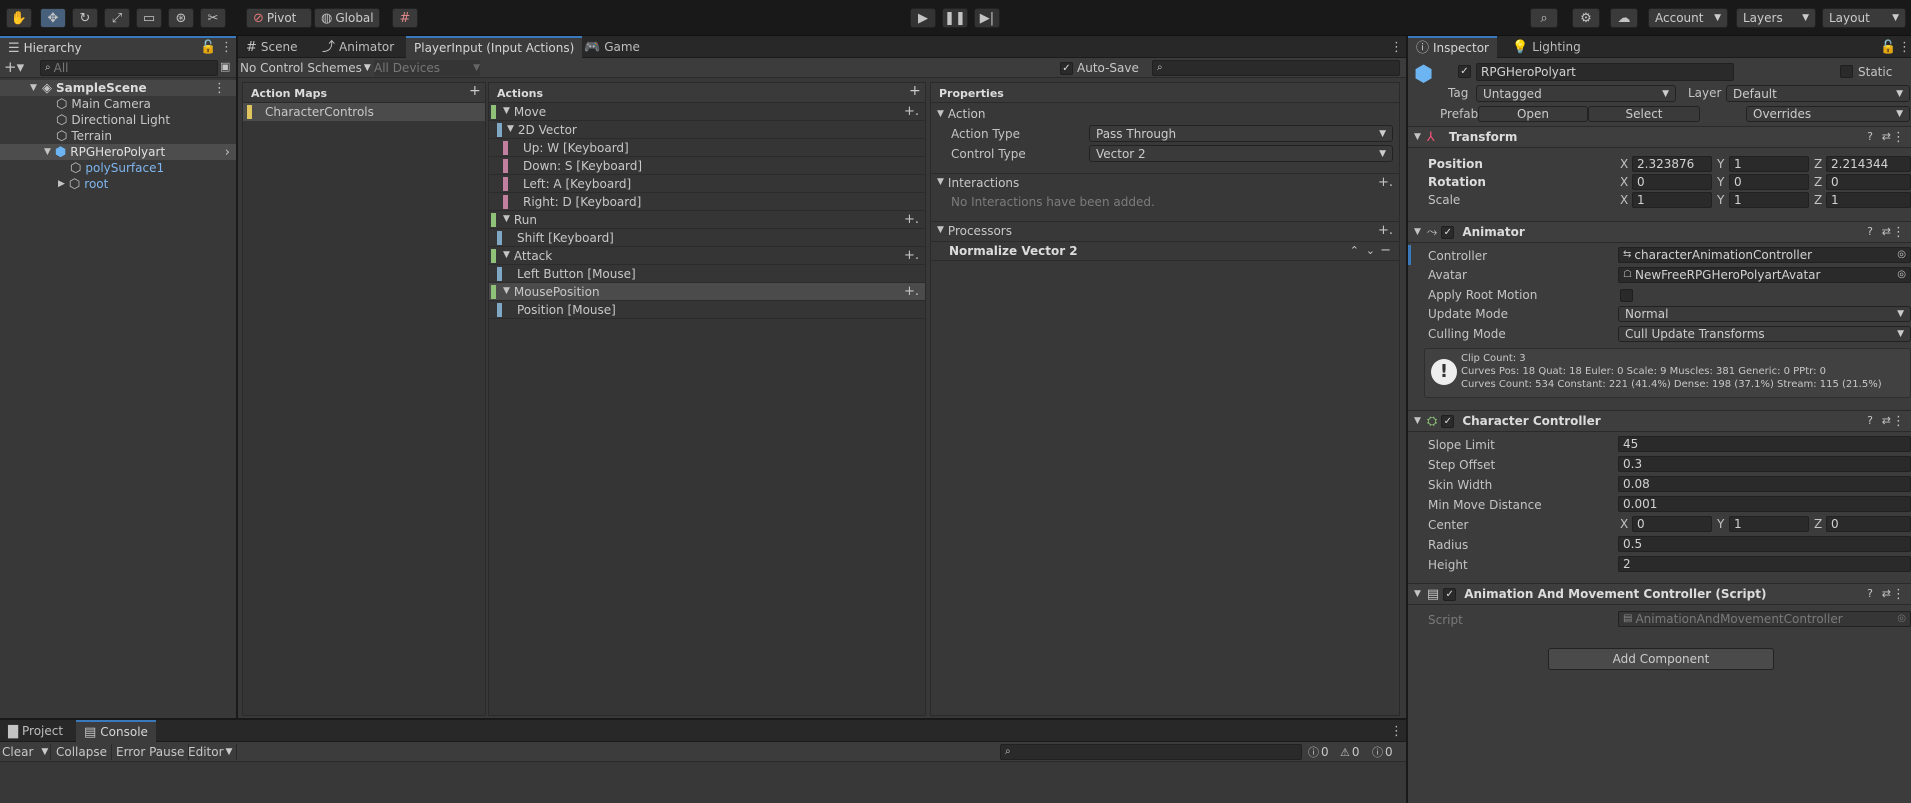  What do you see at coordinates (1764, 275) in the screenshot?
I see `avatar-field: ☖ NewFreeRPGHeroPolyartAvatar ◎` at bounding box center [1764, 275].